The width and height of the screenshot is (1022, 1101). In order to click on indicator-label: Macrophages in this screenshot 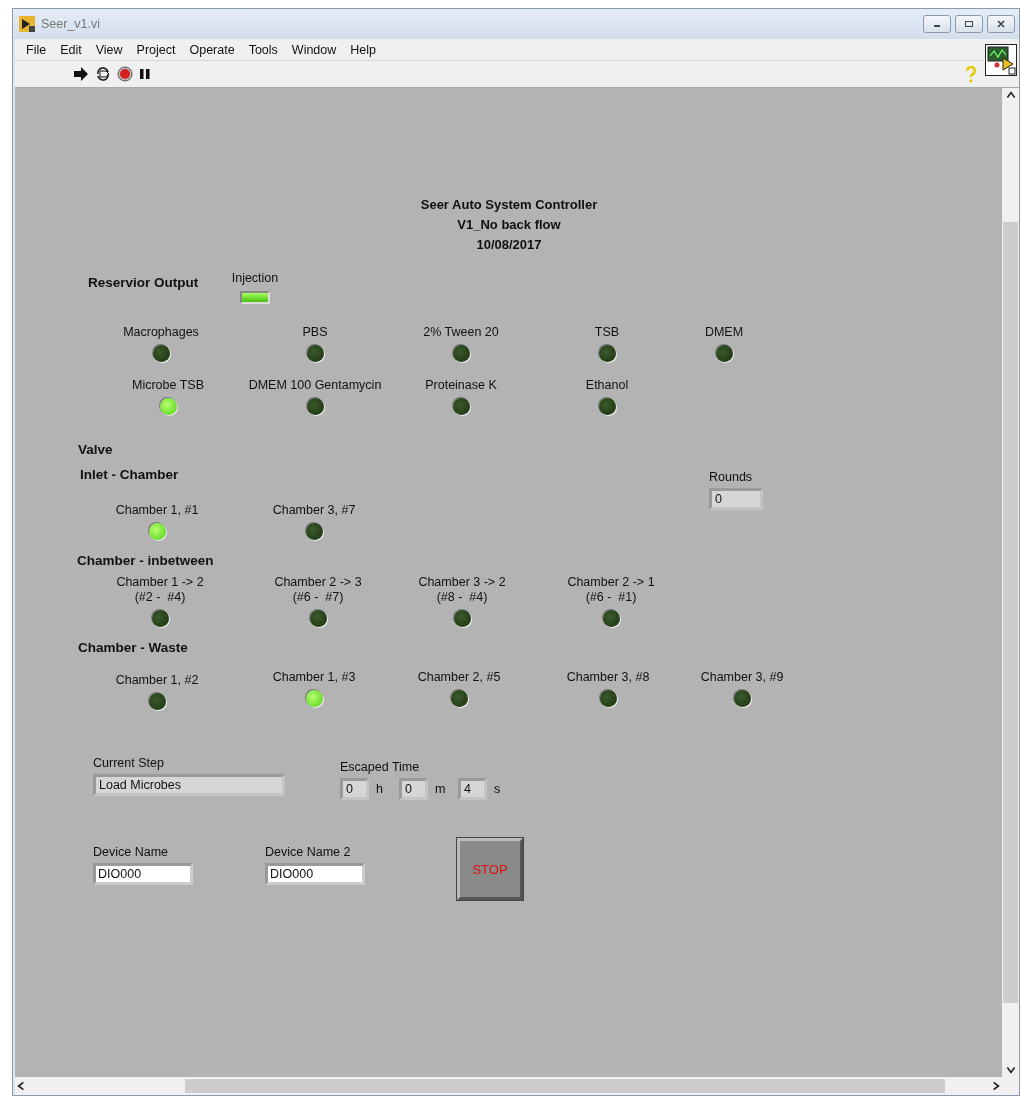, I will do `click(161, 332)`.